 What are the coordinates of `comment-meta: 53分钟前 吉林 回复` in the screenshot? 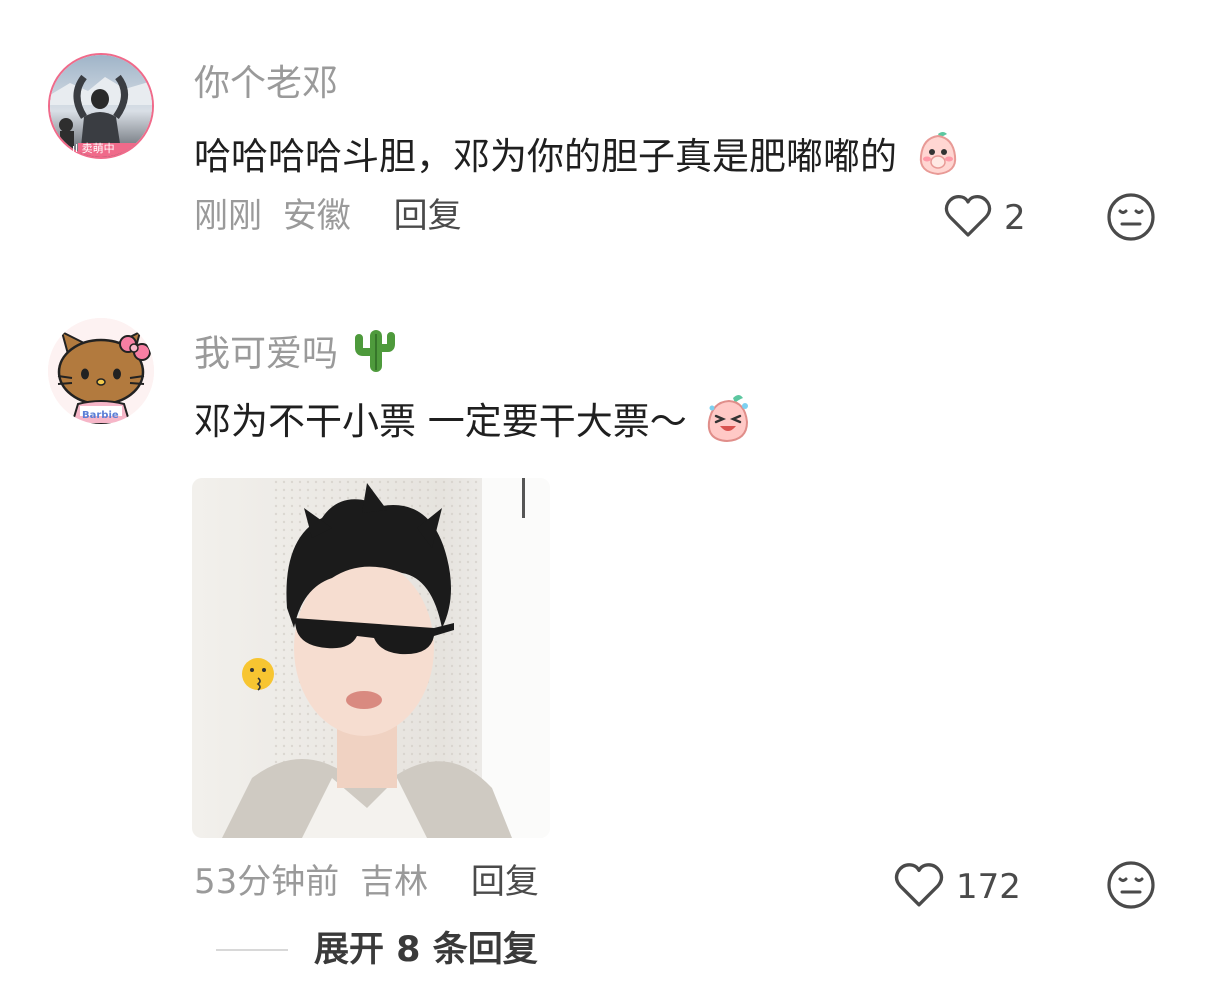 It's located at (366, 882).